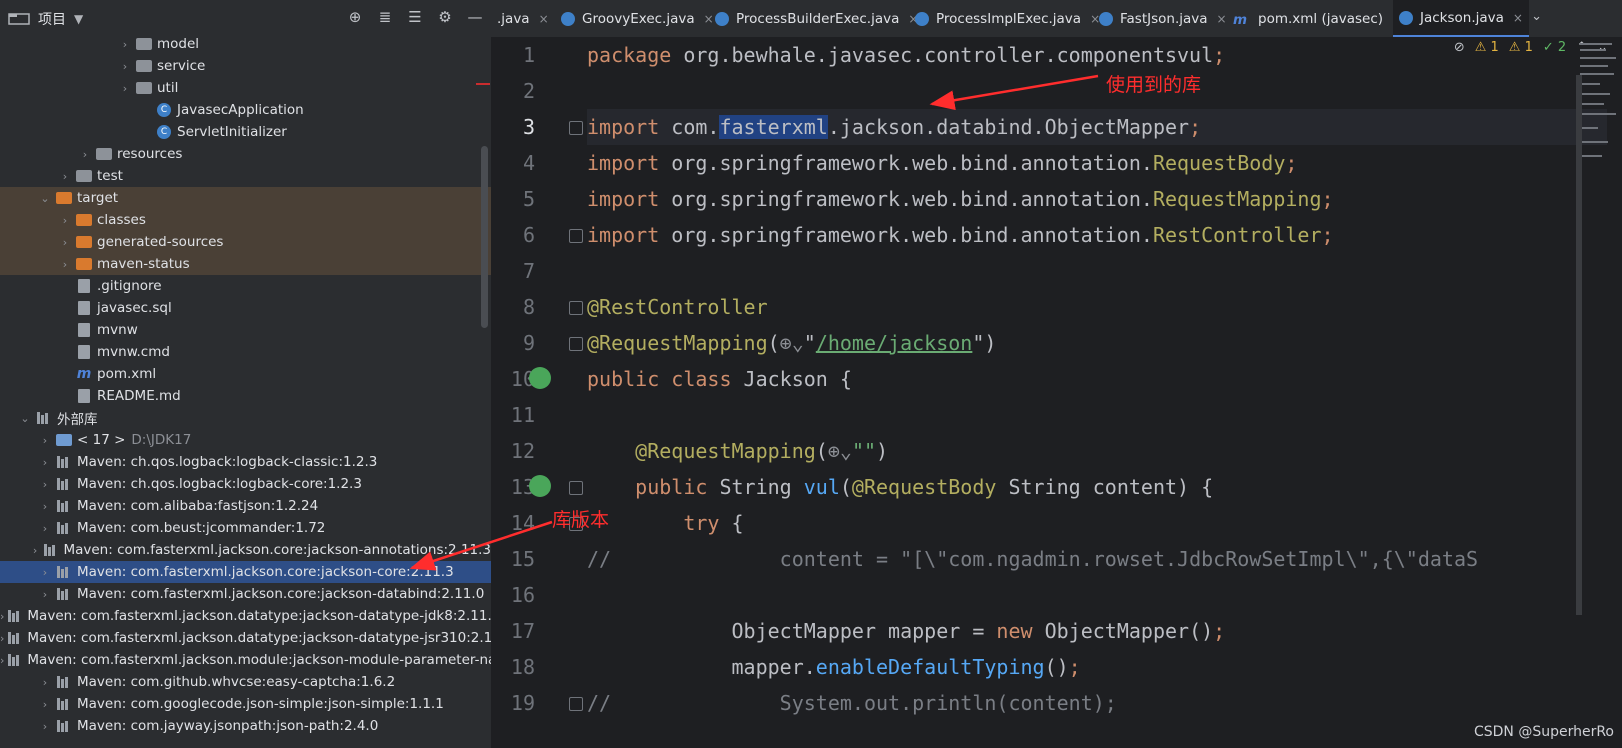  What do you see at coordinates (1543, 732) in the screenshot?
I see `watermark: CSDN @SuperherRo` at bounding box center [1543, 732].